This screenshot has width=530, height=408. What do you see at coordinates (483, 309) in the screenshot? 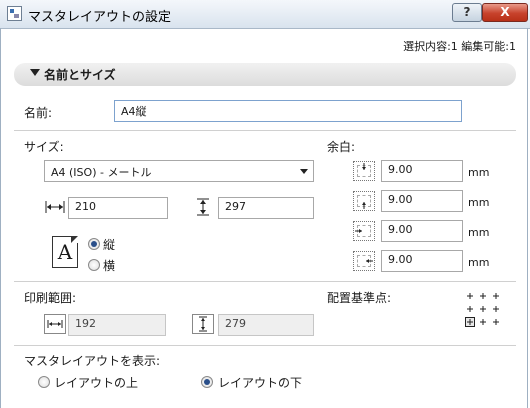
I see `anchor-point-grid` at bounding box center [483, 309].